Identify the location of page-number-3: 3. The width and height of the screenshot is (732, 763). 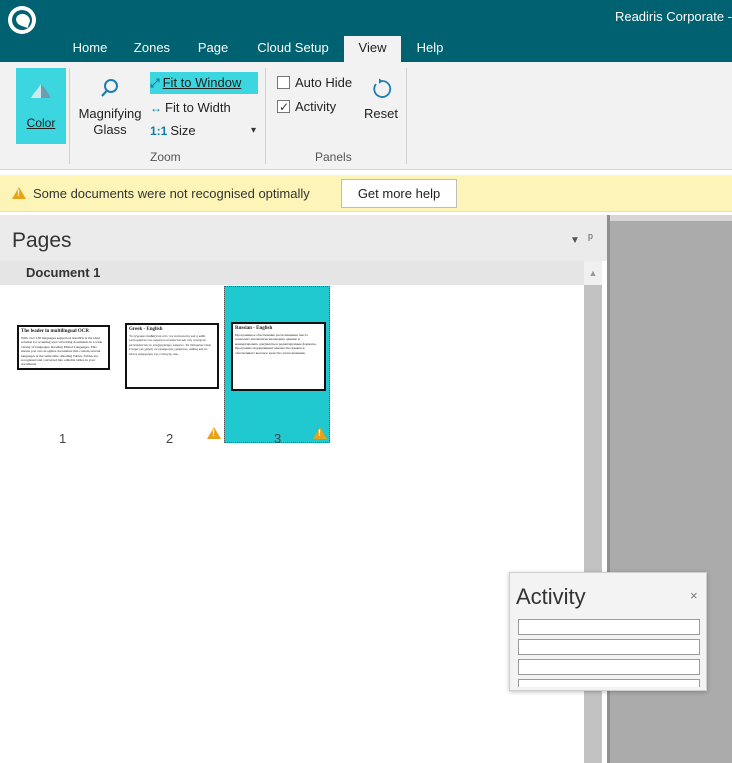
(278, 438).